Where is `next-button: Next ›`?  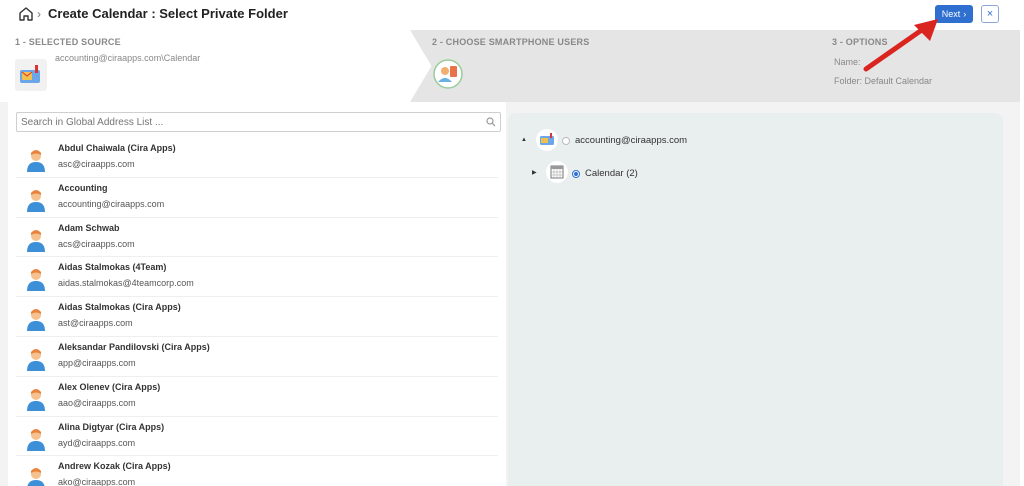 next-button: Next › is located at coordinates (954, 14).